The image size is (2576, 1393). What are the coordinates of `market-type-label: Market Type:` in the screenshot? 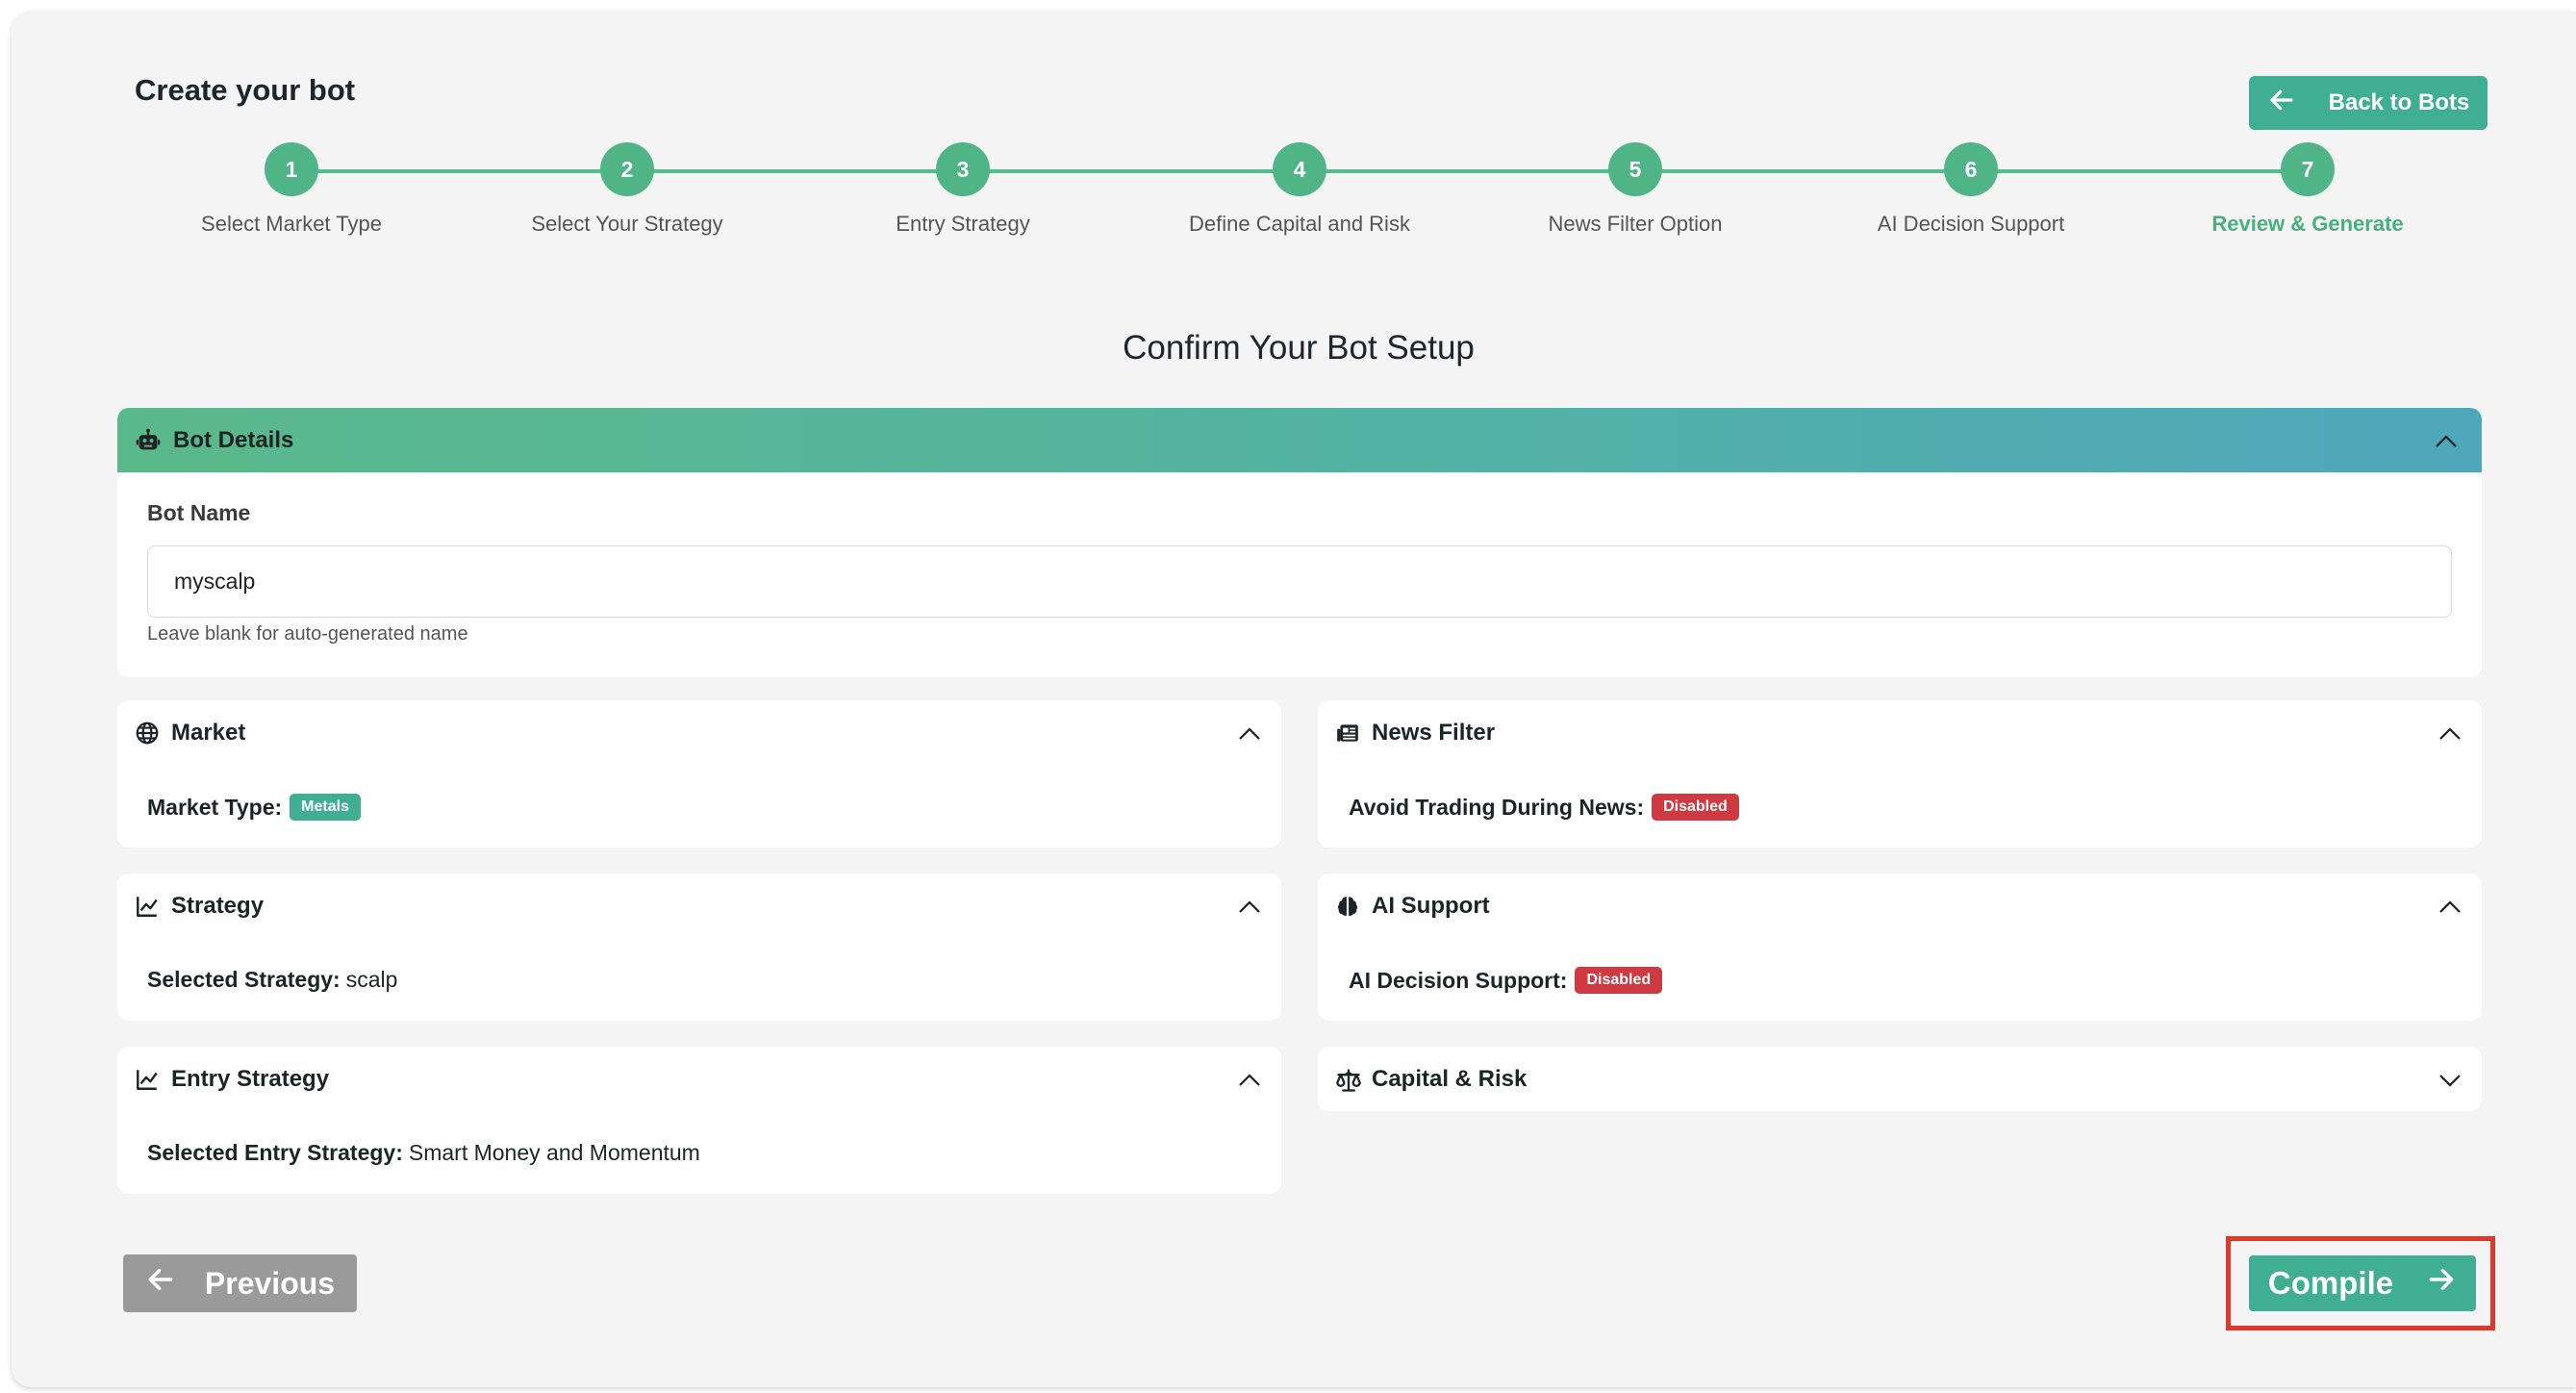 It's located at (215, 807).